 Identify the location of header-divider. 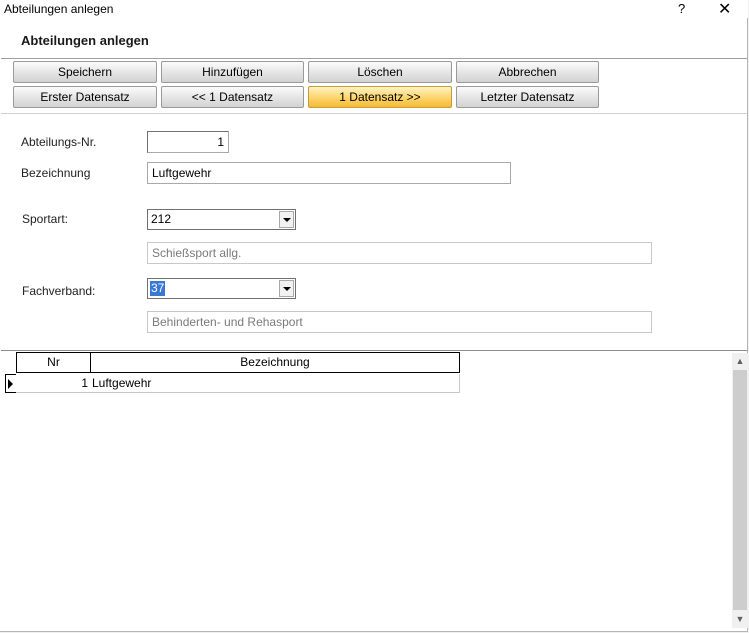
(374, 58).